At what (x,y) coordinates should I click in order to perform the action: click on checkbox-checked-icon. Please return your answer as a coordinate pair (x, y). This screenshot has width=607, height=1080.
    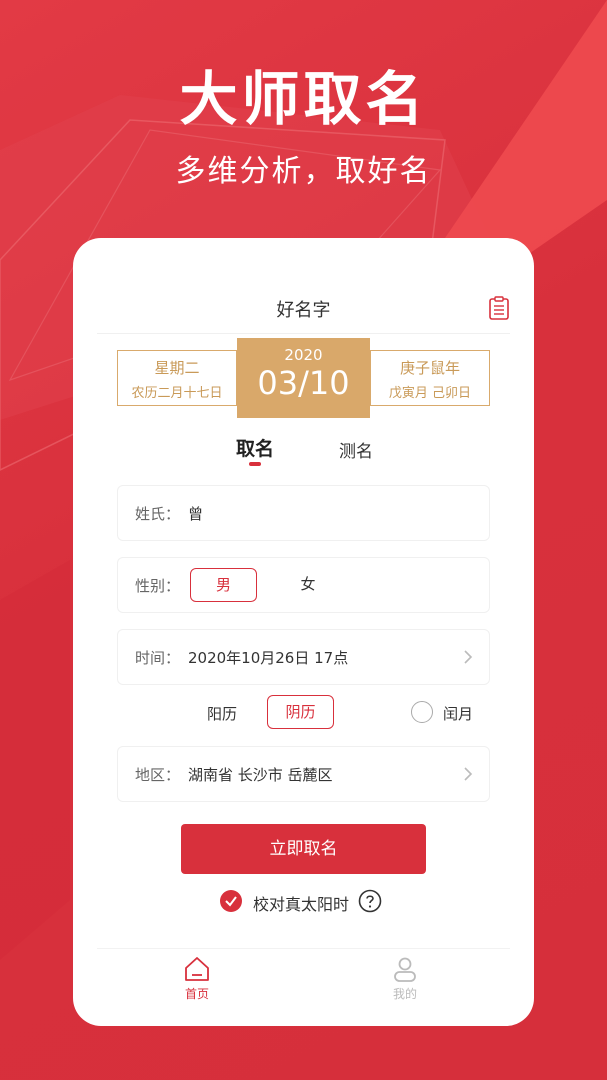
    Looking at the image, I should click on (231, 901).